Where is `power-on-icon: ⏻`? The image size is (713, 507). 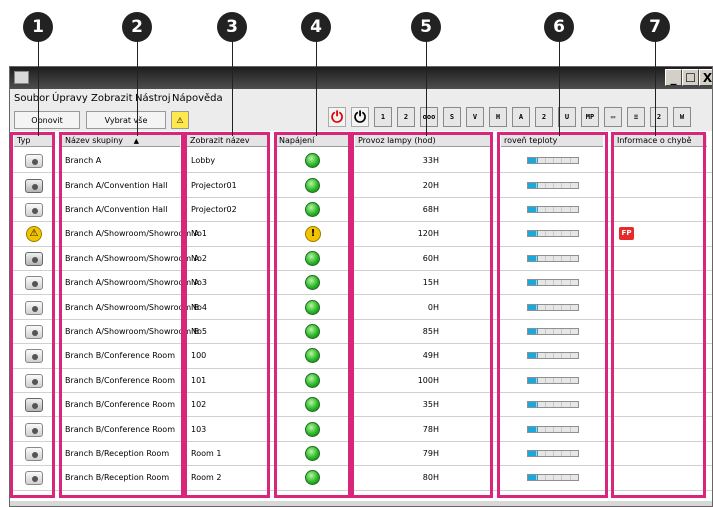 power-on-icon: ⏻ is located at coordinates (337, 117).